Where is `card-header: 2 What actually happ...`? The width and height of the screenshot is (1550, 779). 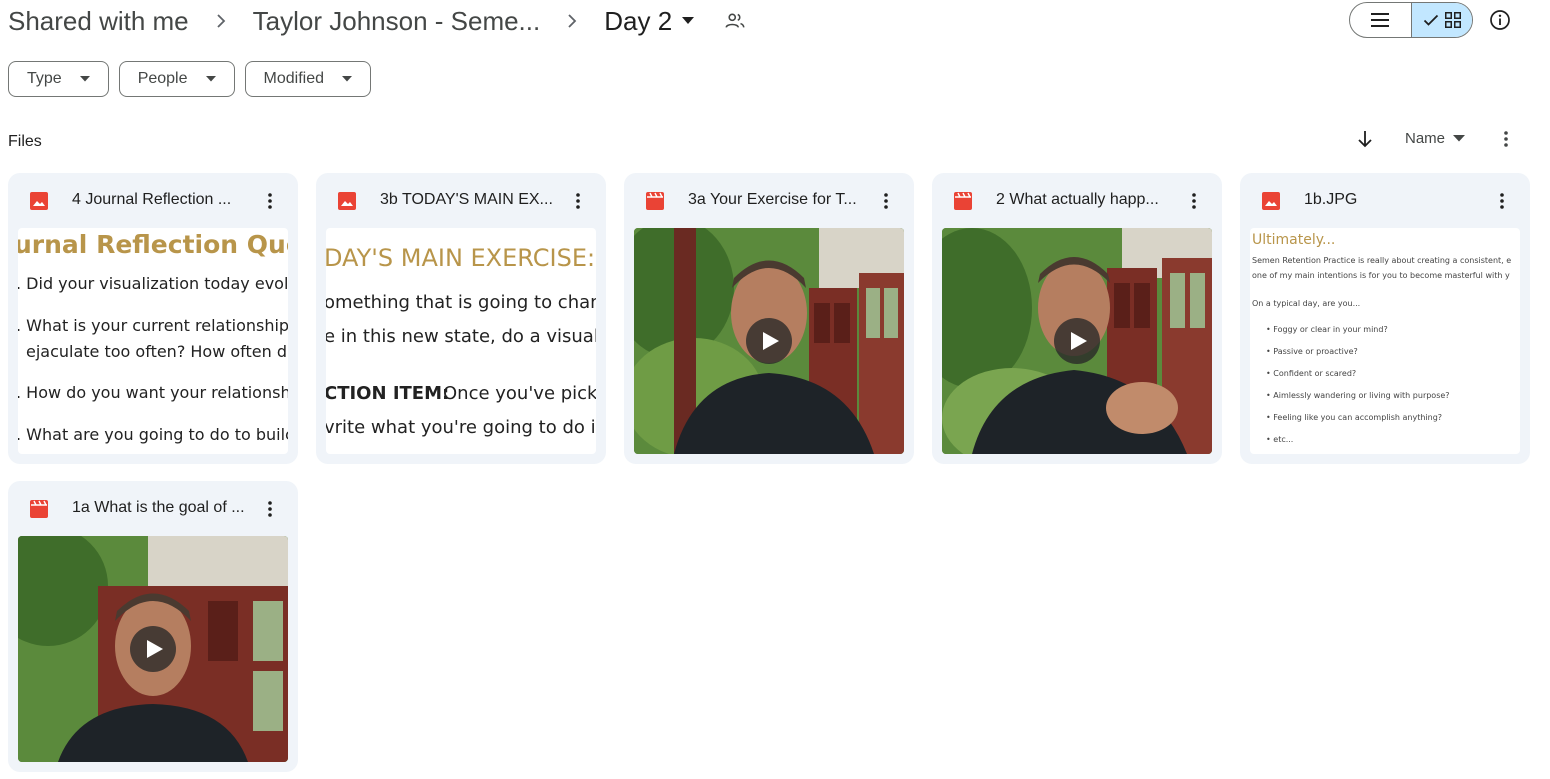
card-header: 2 What actually happ... is located at coordinates (1077, 201).